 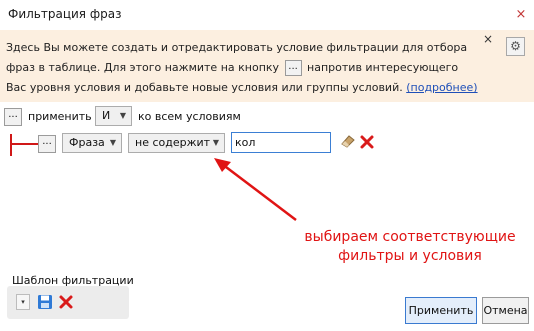 What do you see at coordinates (45, 302) in the screenshot?
I see `save-icon` at bounding box center [45, 302].